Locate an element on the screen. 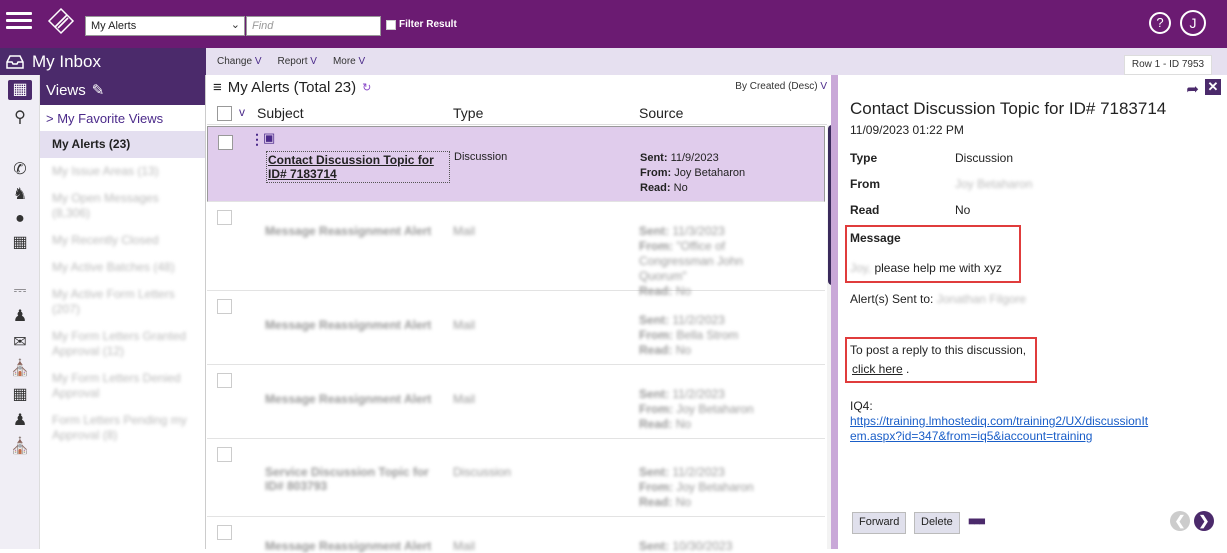  more-menu: More V is located at coordinates (349, 61).